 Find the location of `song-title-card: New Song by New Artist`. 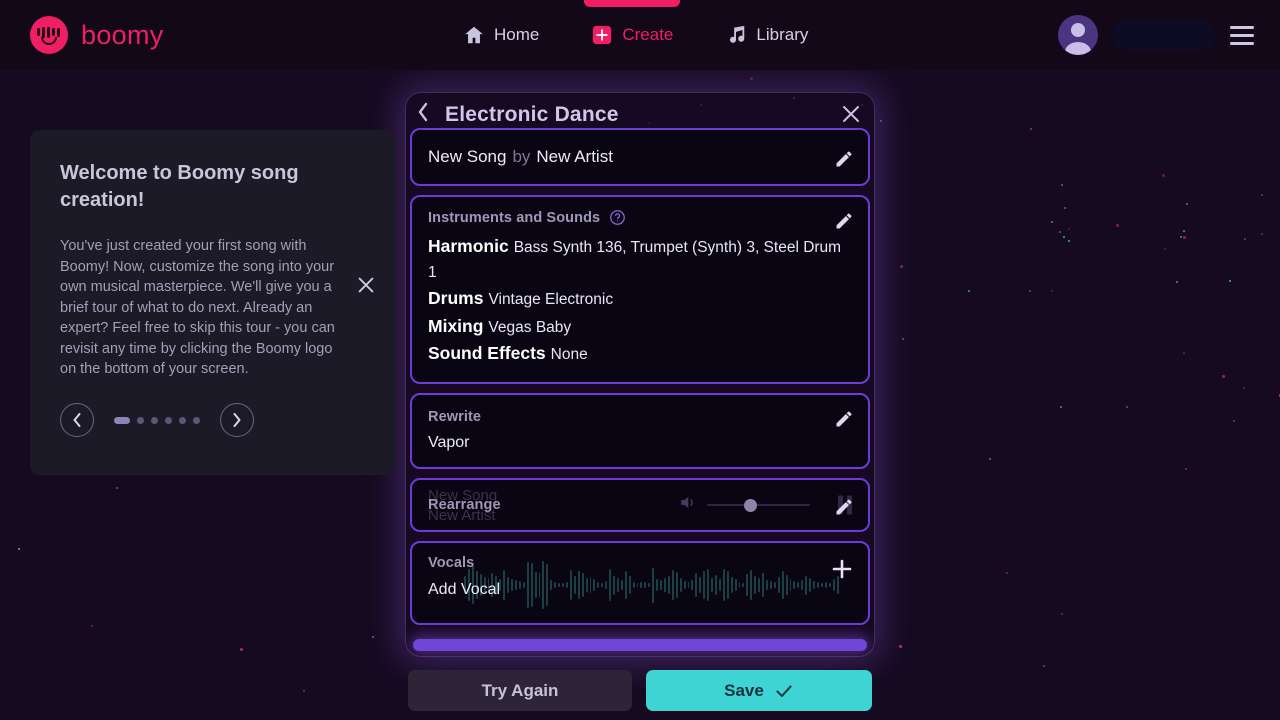

song-title-card: New Song by New Artist is located at coordinates (640, 157).